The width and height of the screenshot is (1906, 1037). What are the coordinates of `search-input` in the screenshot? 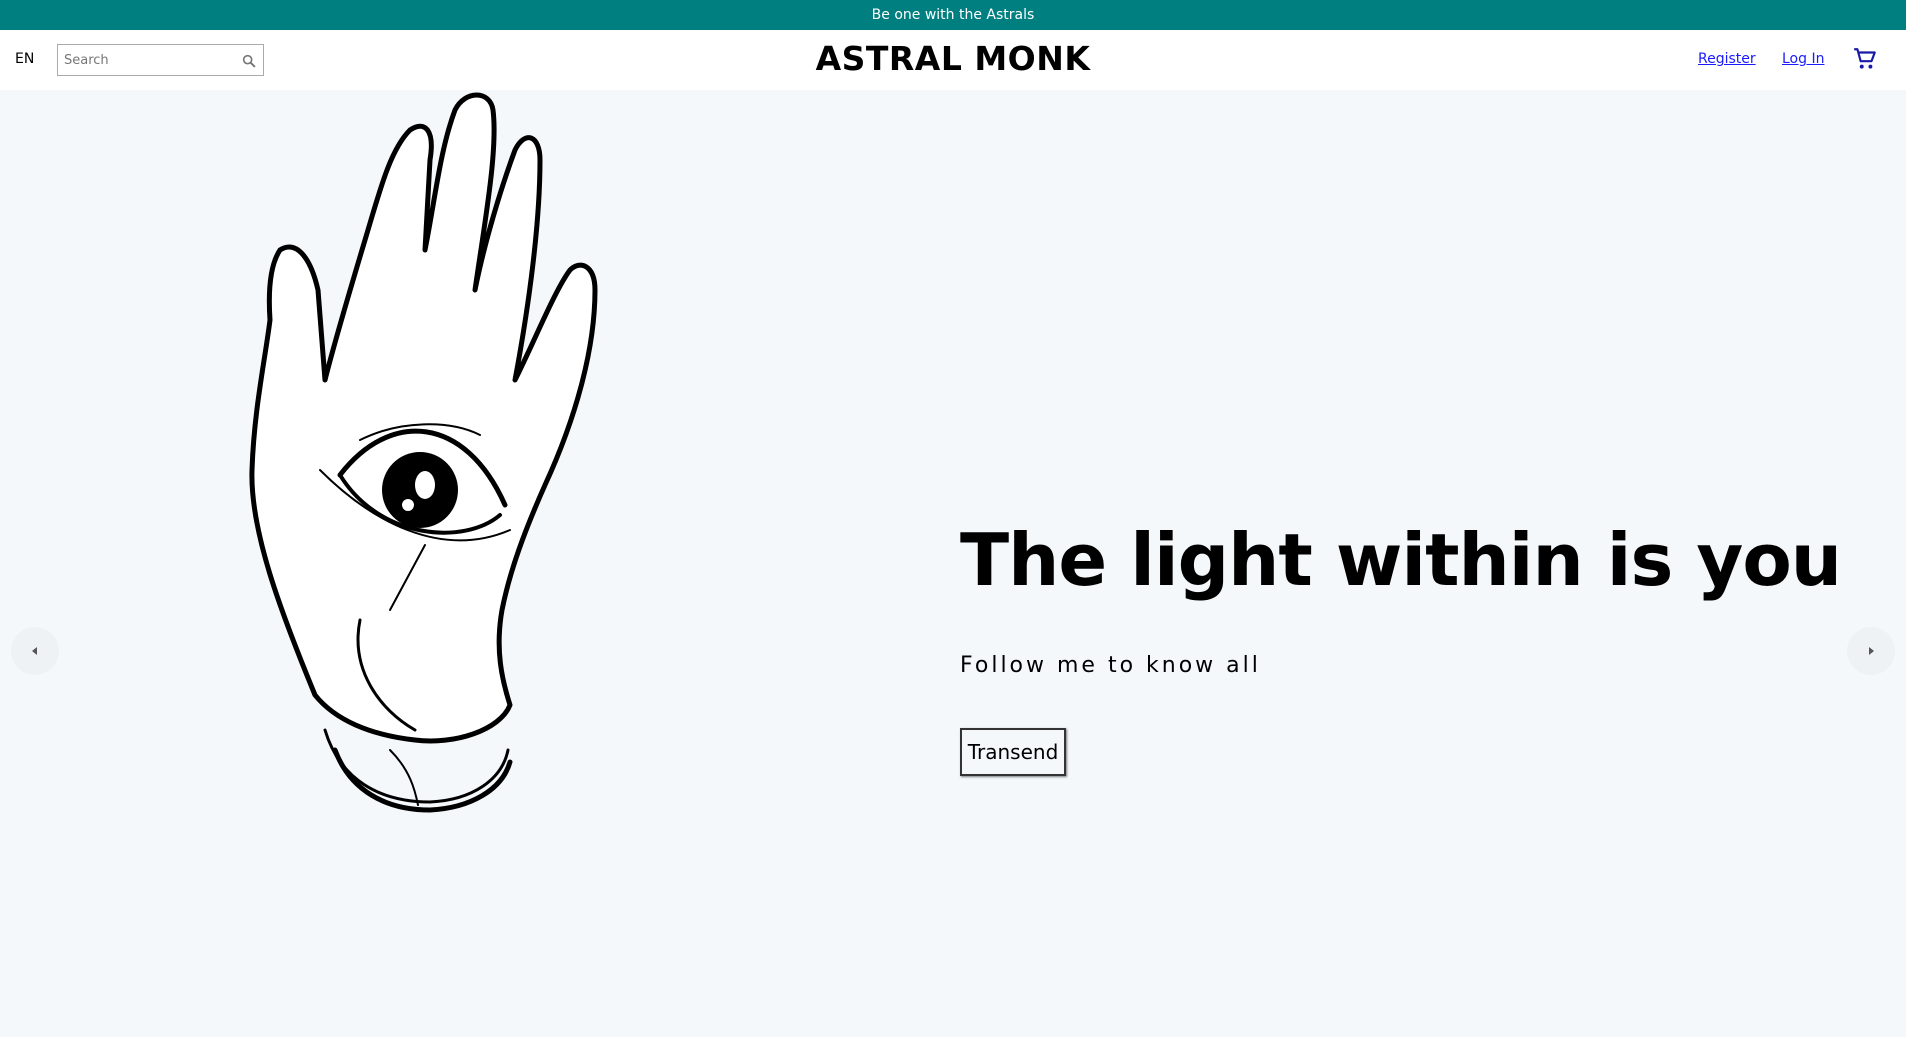 It's located at (145, 60).